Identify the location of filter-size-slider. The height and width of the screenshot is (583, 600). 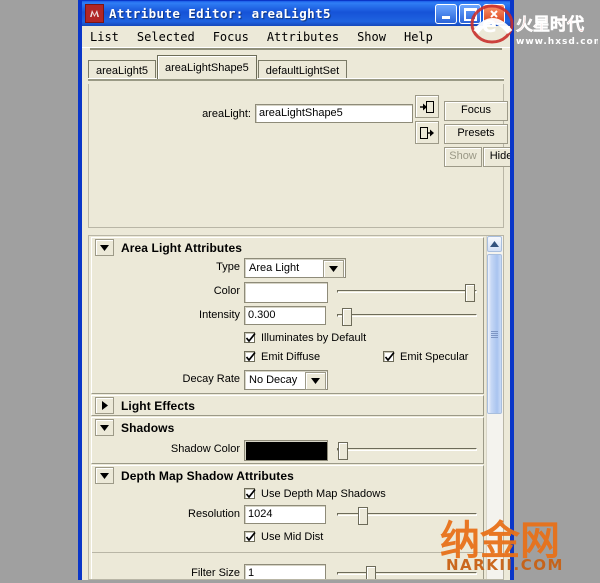
(407, 572).